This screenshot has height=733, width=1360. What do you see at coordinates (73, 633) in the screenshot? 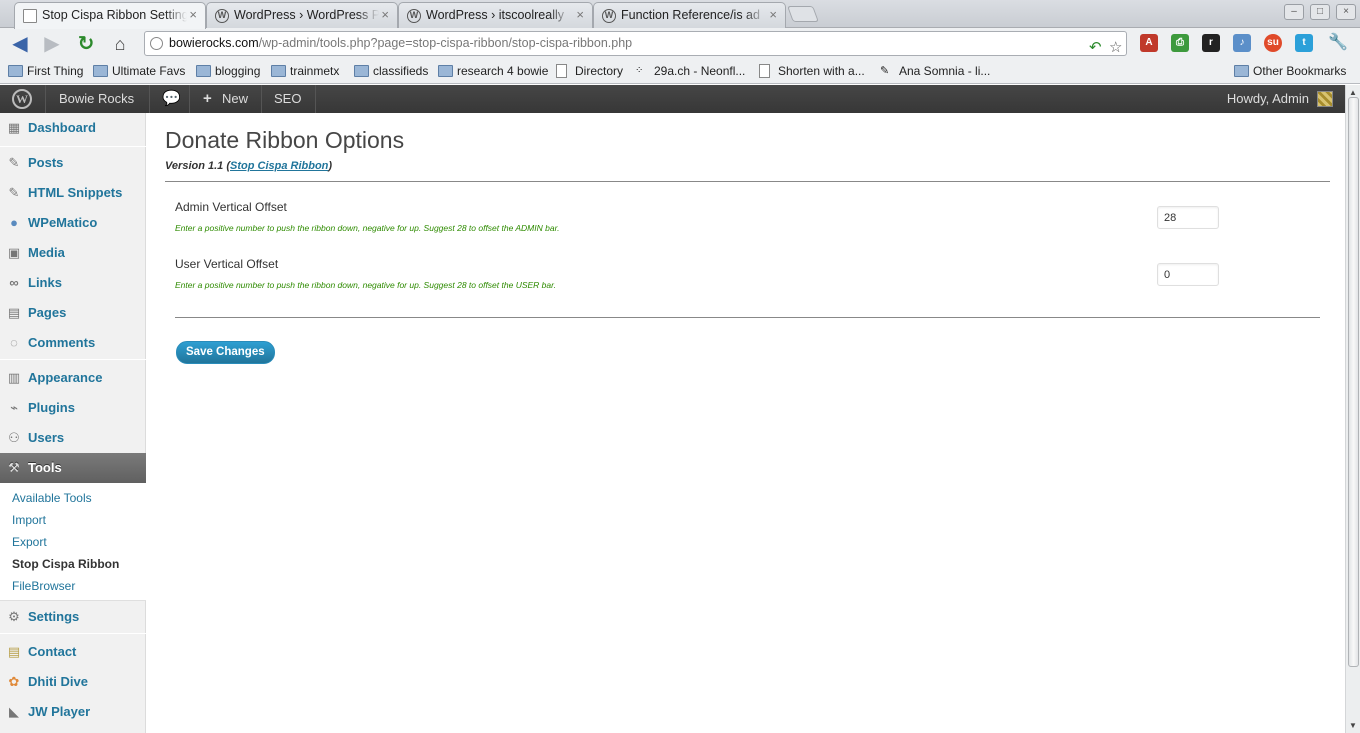
I see `menu-separator` at bounding box center [73, 633].